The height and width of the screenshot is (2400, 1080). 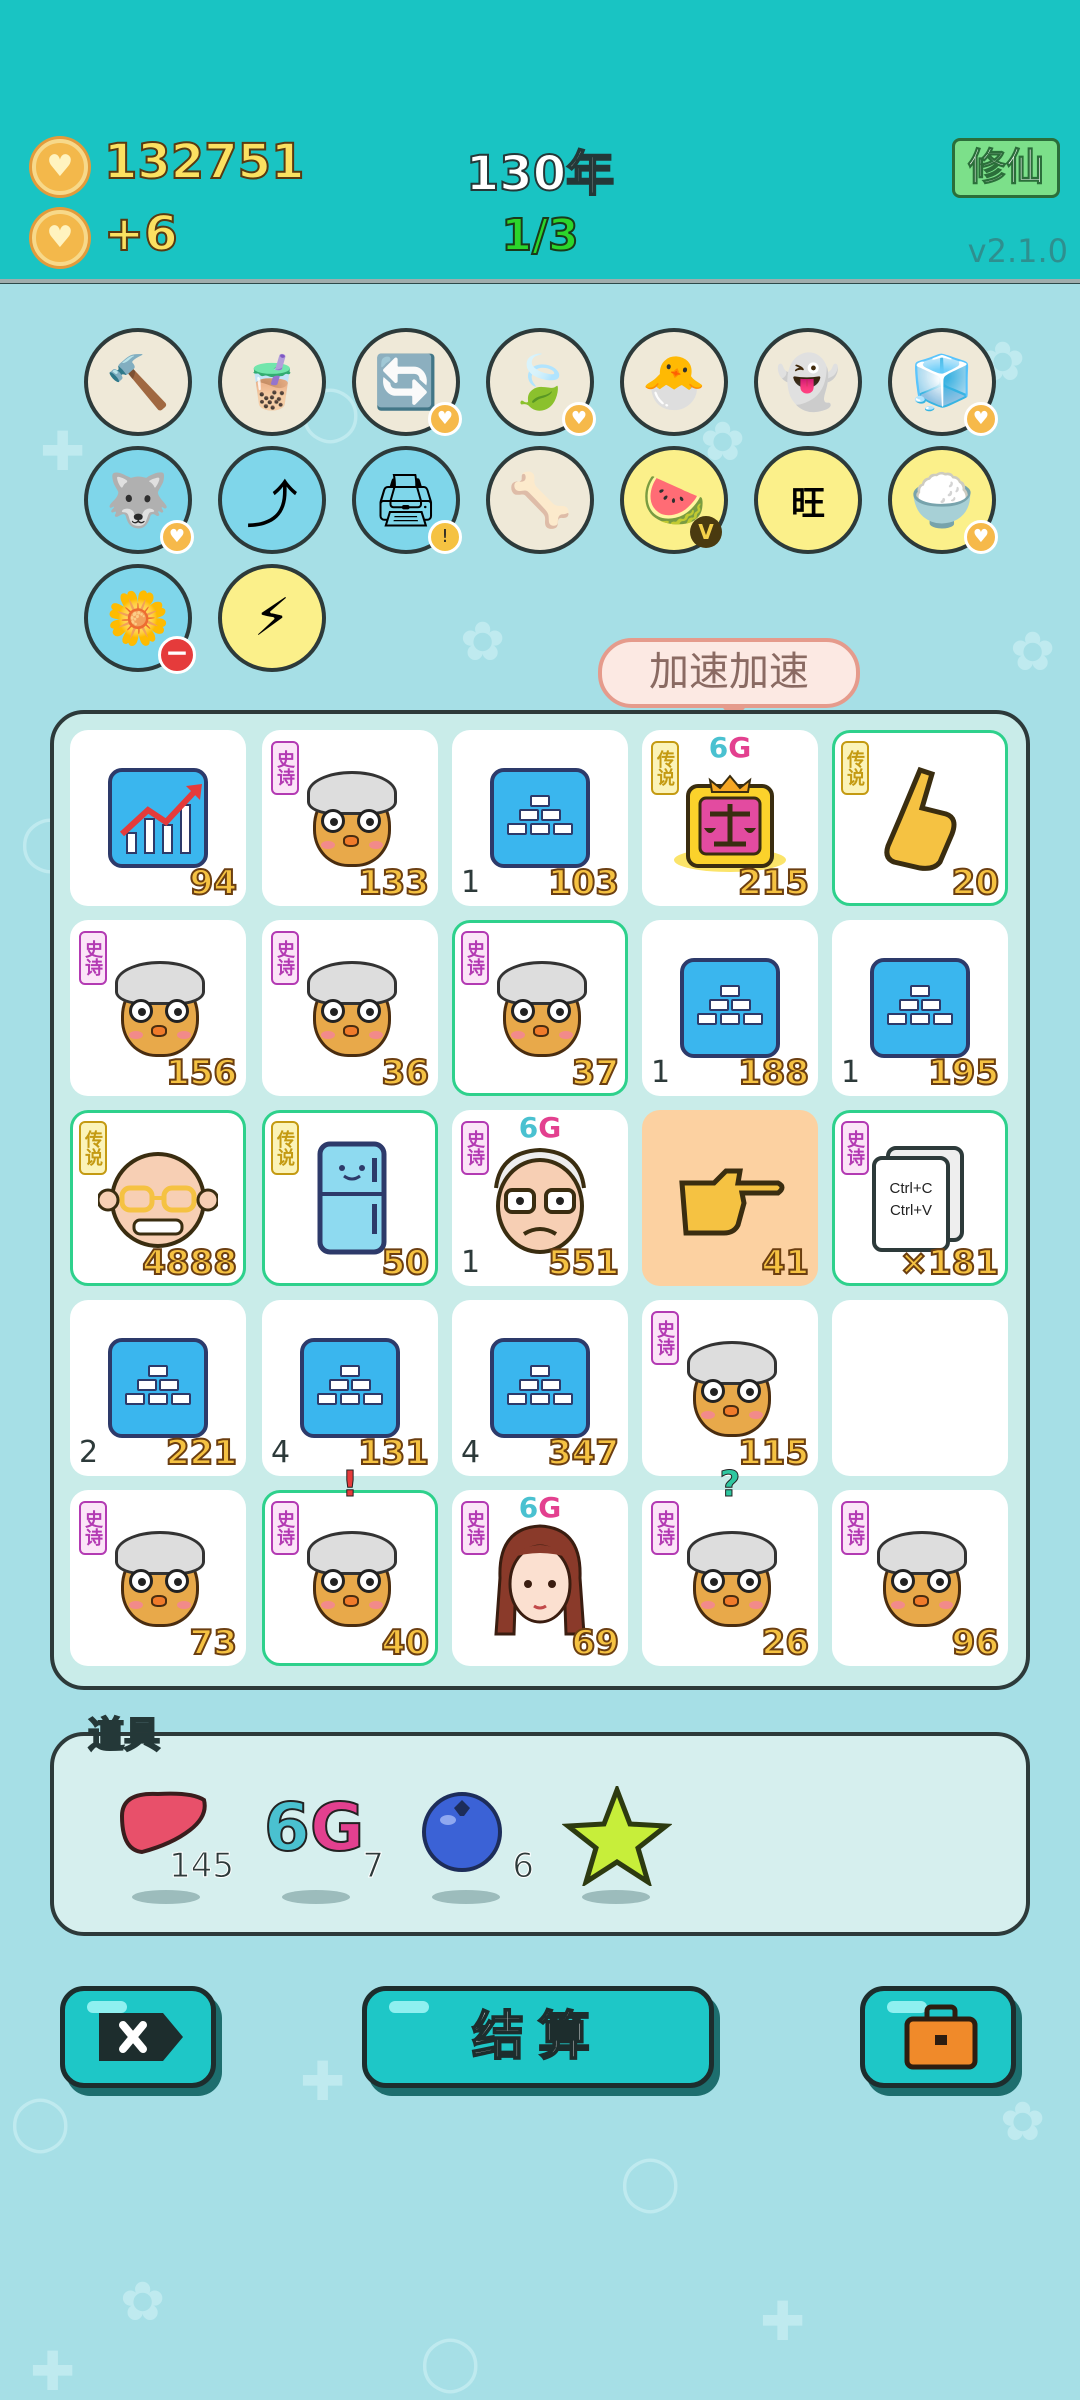 I want to click on cell-value: 26, so click(x=785, y=1642).